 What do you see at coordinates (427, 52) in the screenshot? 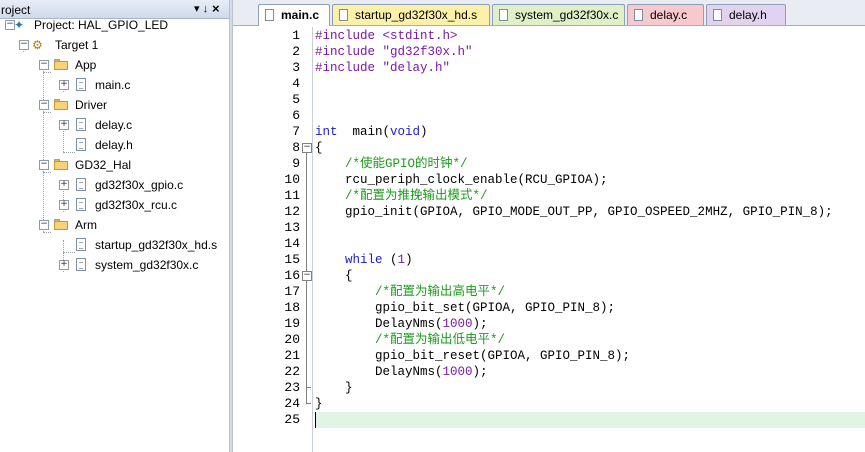
I see `code-token: "gd32f30x.h"` at bounding box center [427, 52].